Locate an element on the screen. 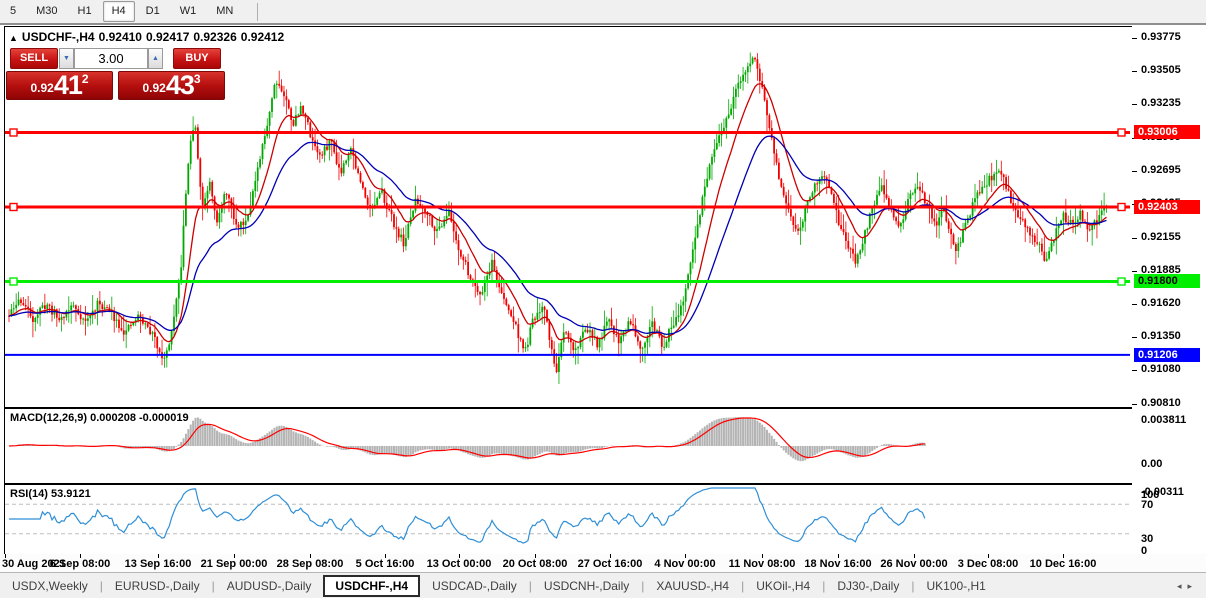 Image resolution: width=1206 pixels, height=598 pixels. volume-input is located at coordinates (111, 58).